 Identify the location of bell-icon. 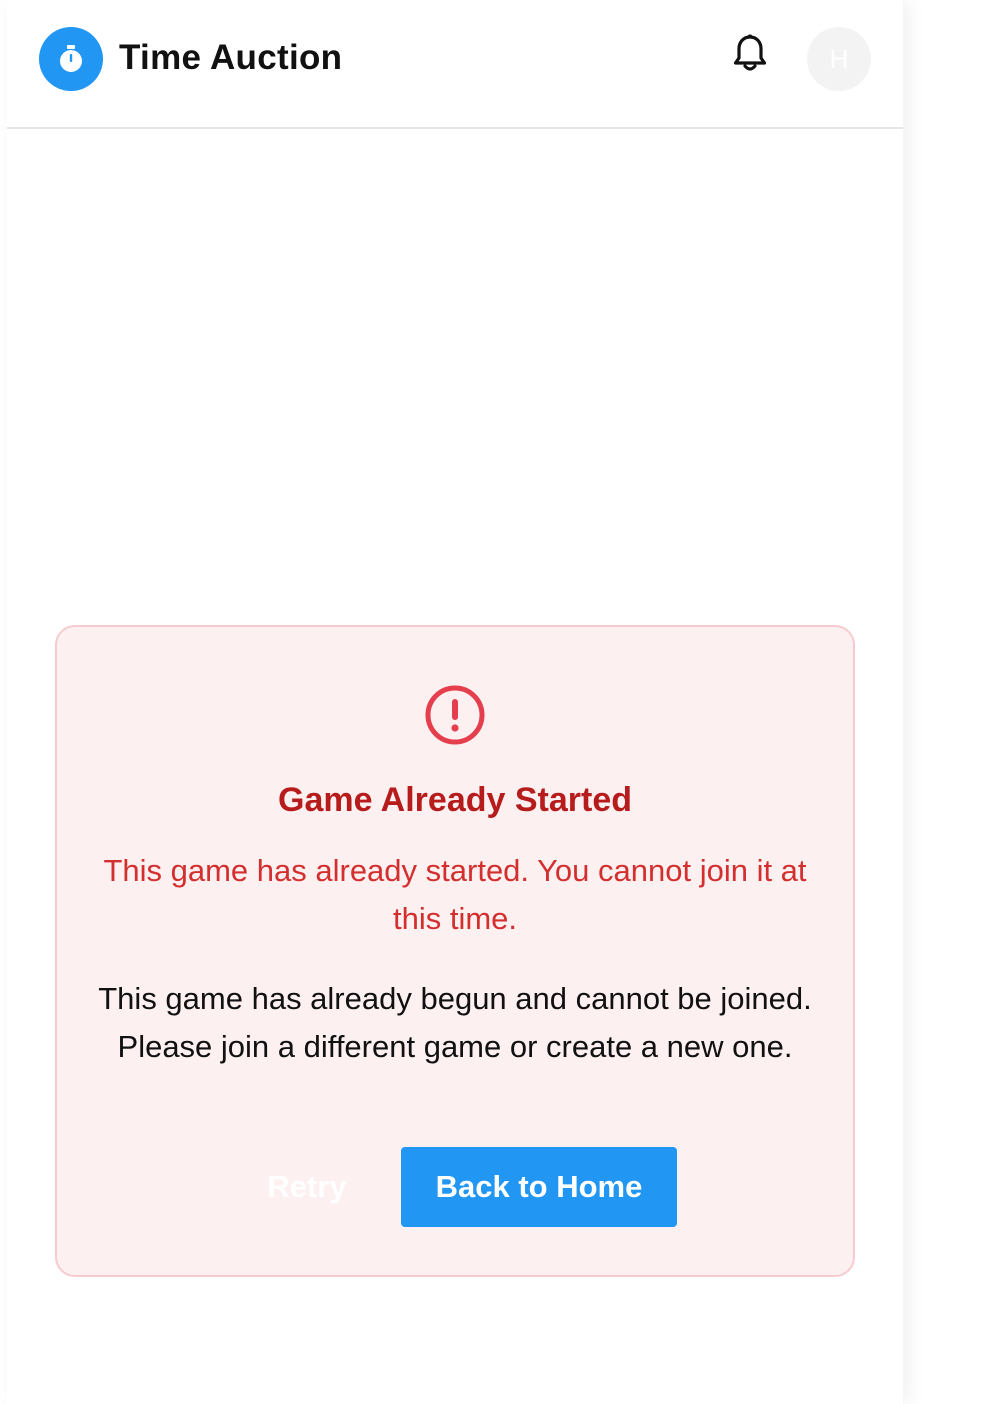
(750, 52).